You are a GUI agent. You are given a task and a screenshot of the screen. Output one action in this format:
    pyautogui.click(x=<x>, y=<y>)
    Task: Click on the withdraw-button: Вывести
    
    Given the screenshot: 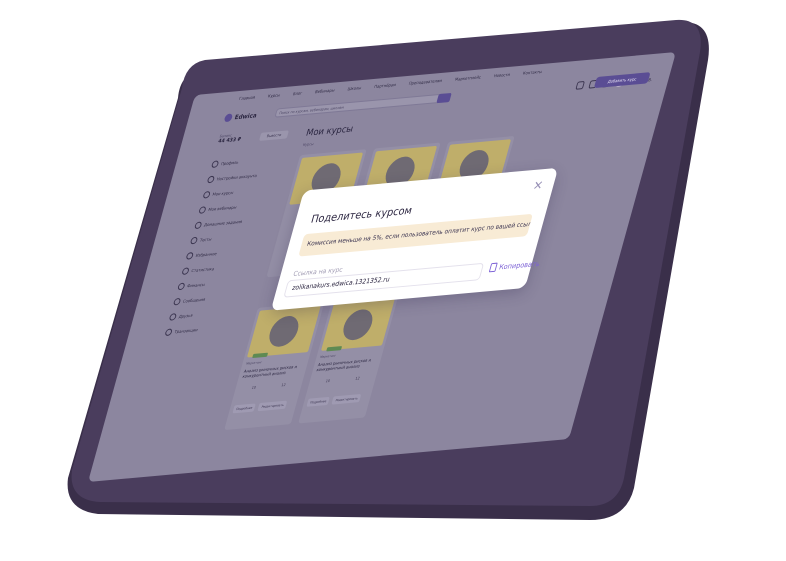 What is the action you would take?
    pyautogui.click(x=273, y=135)
    